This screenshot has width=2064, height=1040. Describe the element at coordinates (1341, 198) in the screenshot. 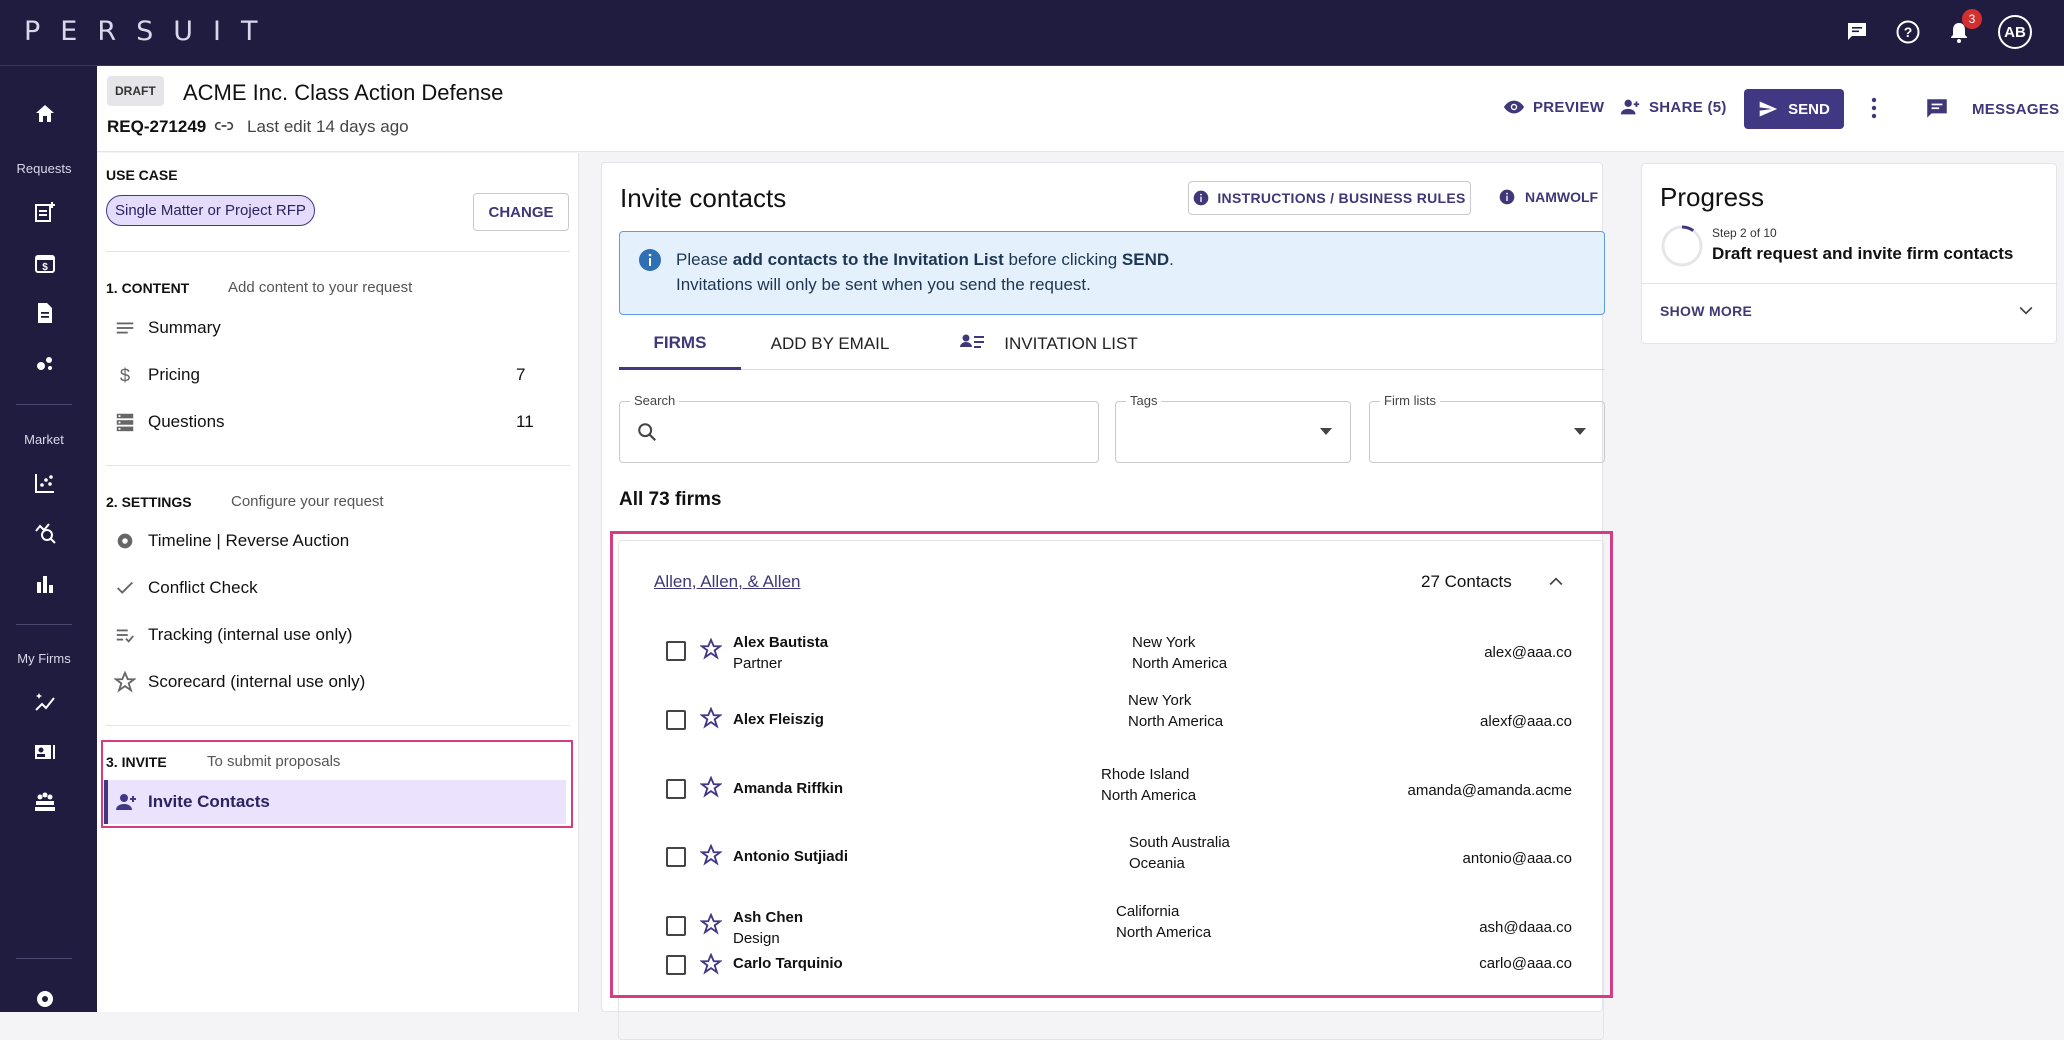

I see `instructions-label: INSTRUCTIONS / BUSINESS RULES` at that location.